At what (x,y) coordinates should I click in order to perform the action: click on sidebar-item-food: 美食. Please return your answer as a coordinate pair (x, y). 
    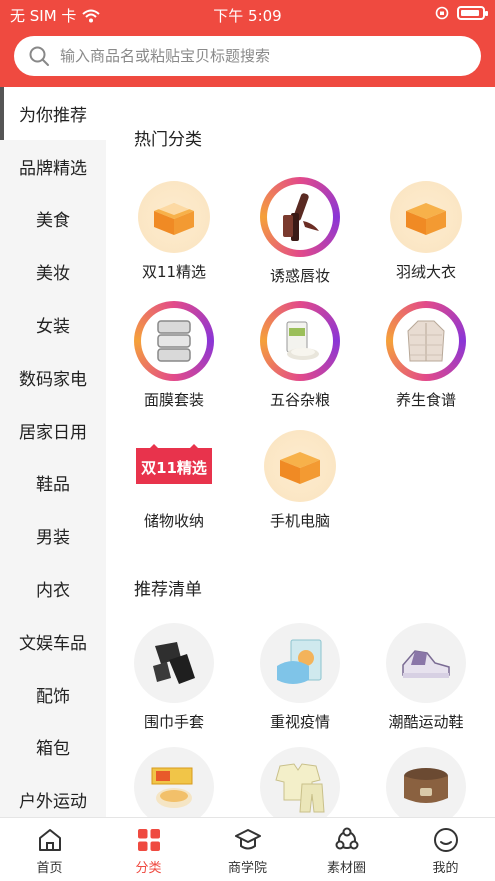
    Looking at the image, I should click on (53, 219).